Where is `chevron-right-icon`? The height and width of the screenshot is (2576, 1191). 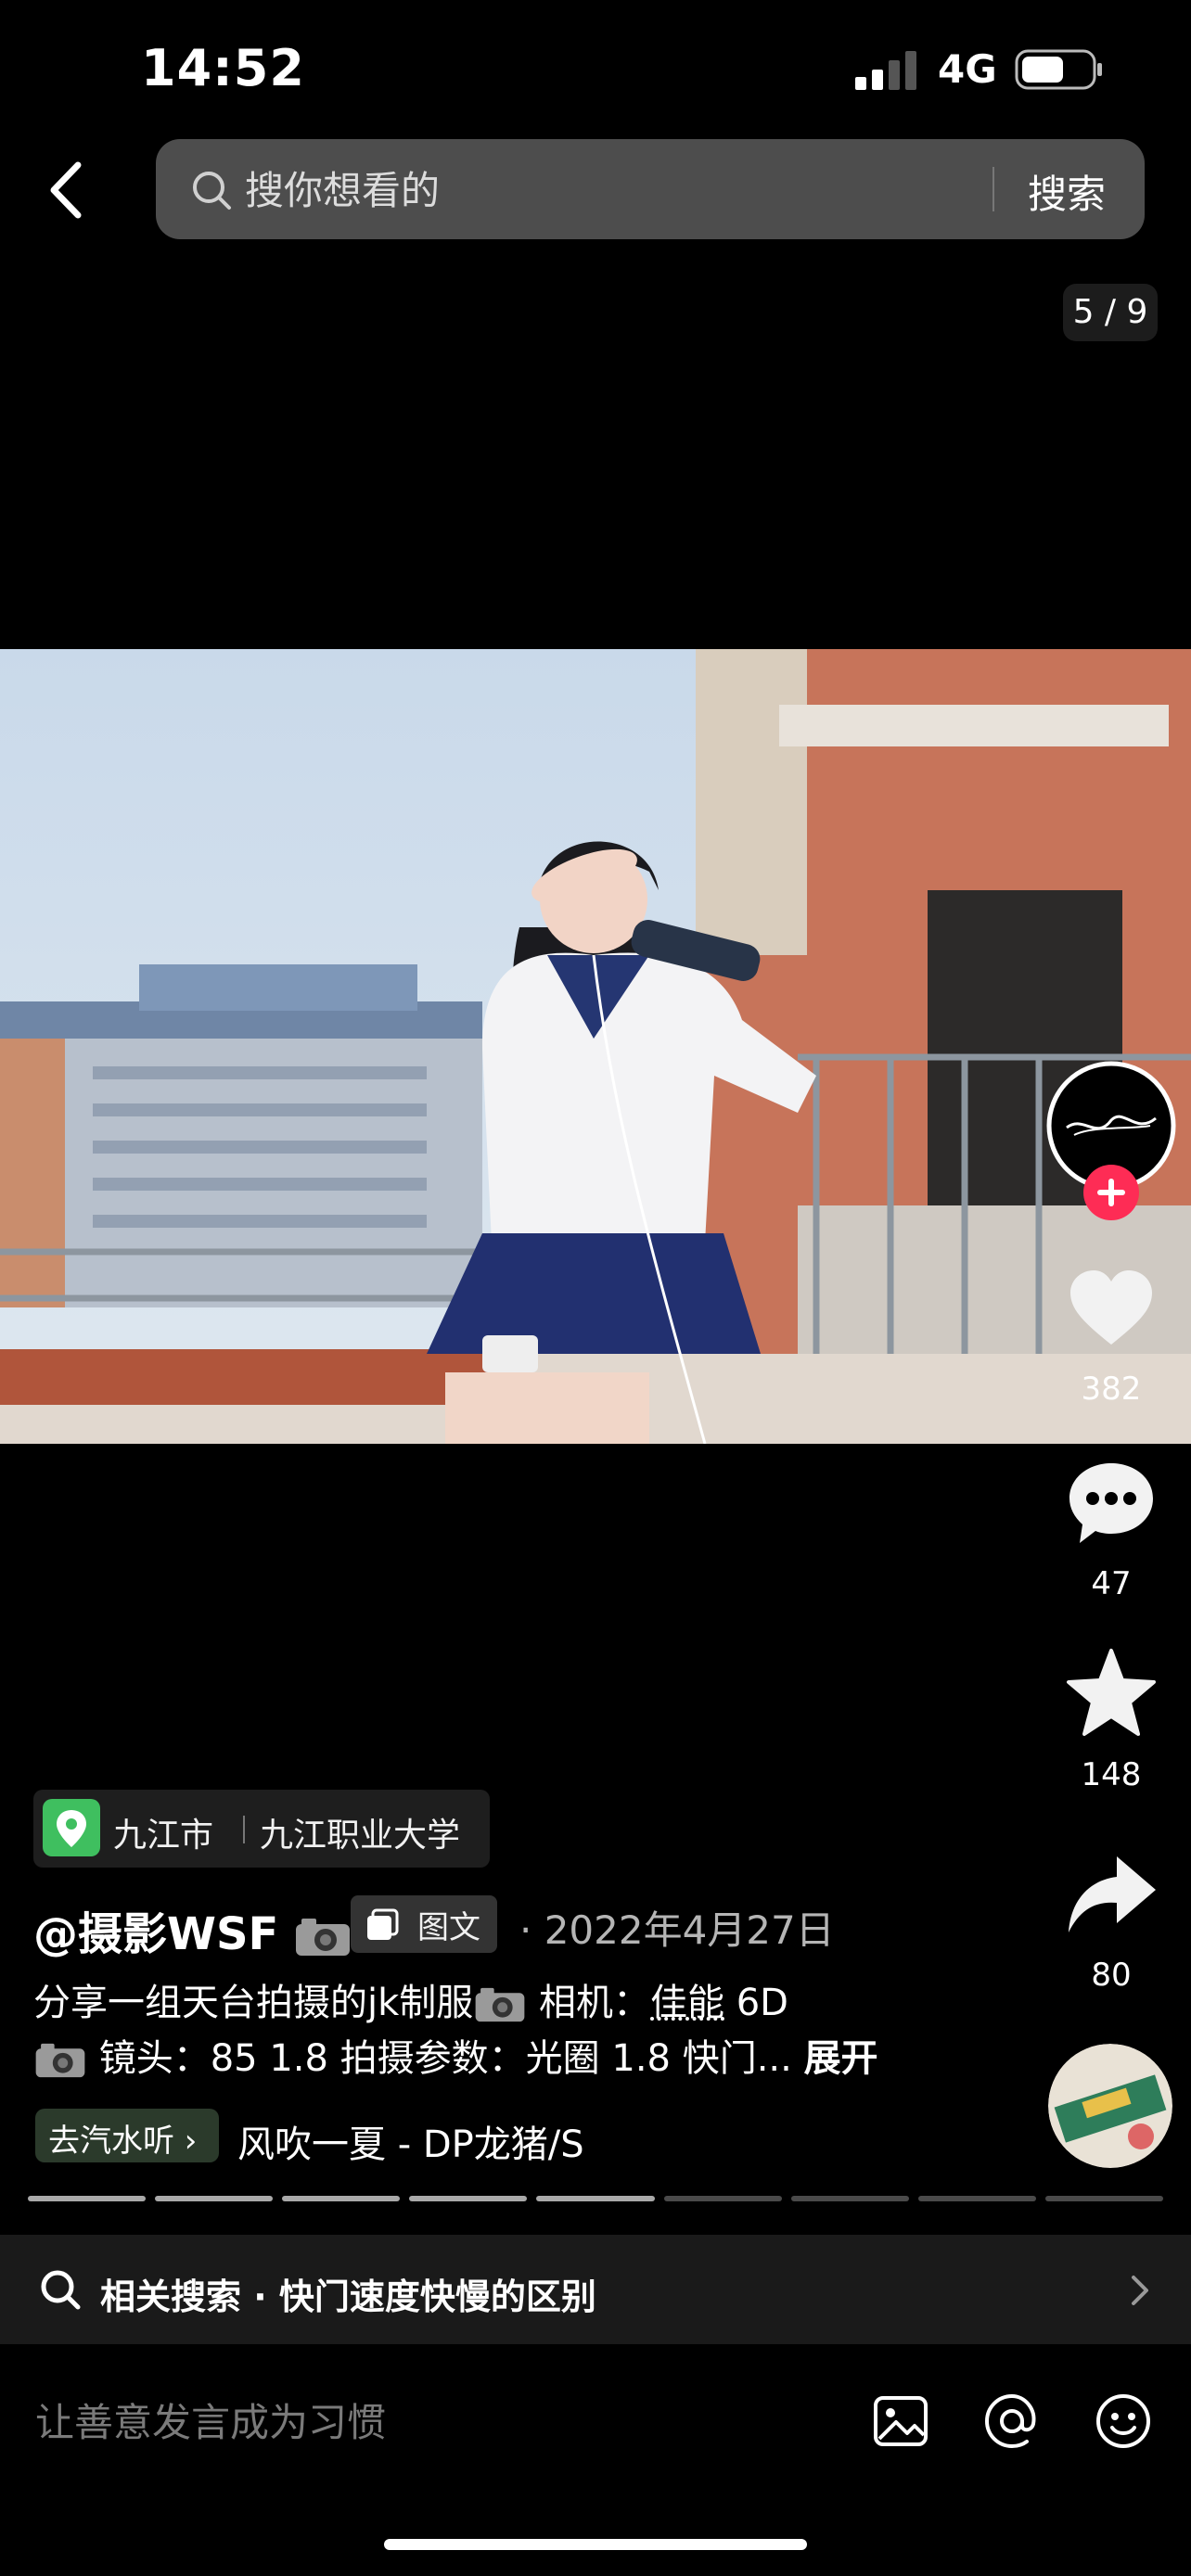
chevron-right-icon is located at coordinates (1140, 2290).